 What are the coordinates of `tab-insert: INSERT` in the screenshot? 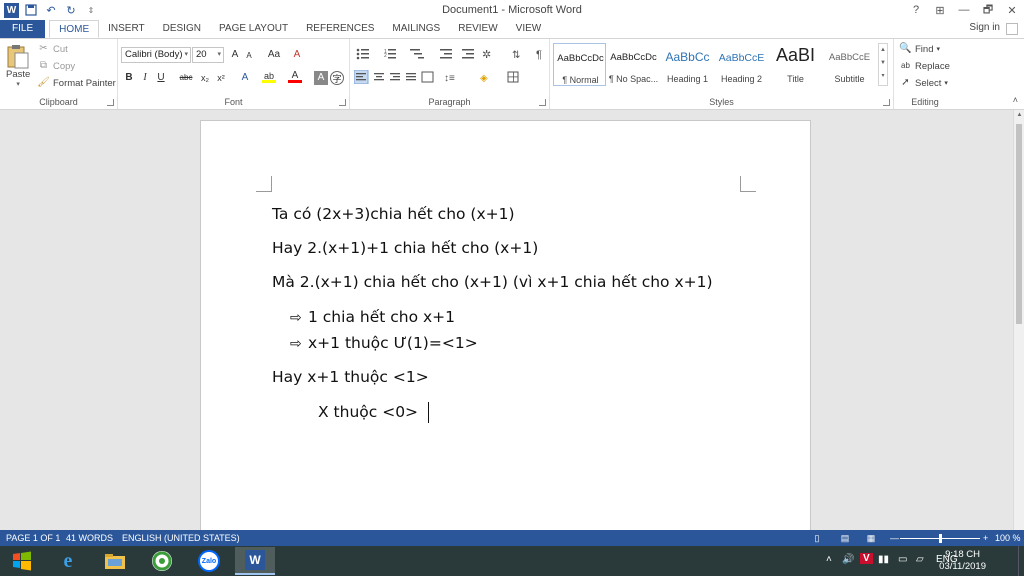 It's located at (126, 29).